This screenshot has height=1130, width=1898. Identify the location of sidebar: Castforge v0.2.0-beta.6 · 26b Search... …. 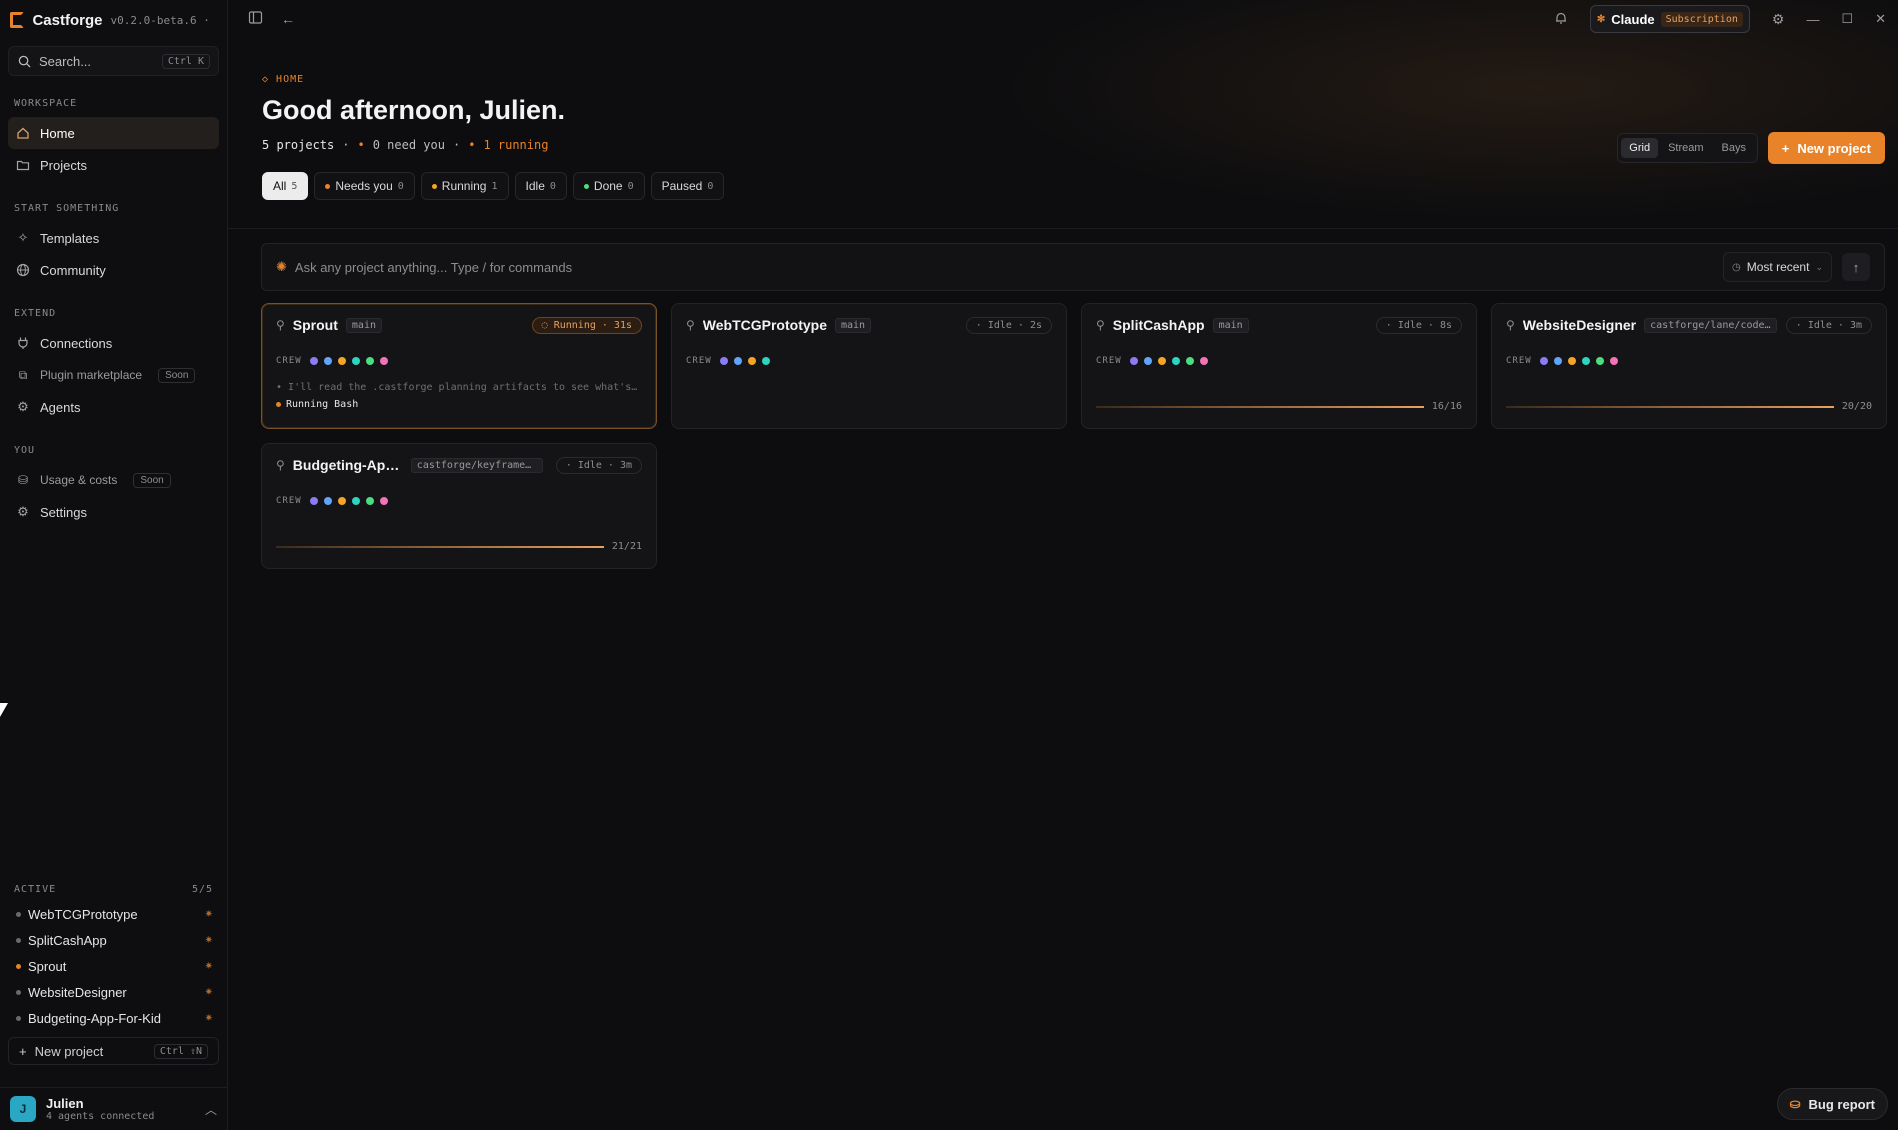
(114, 565).